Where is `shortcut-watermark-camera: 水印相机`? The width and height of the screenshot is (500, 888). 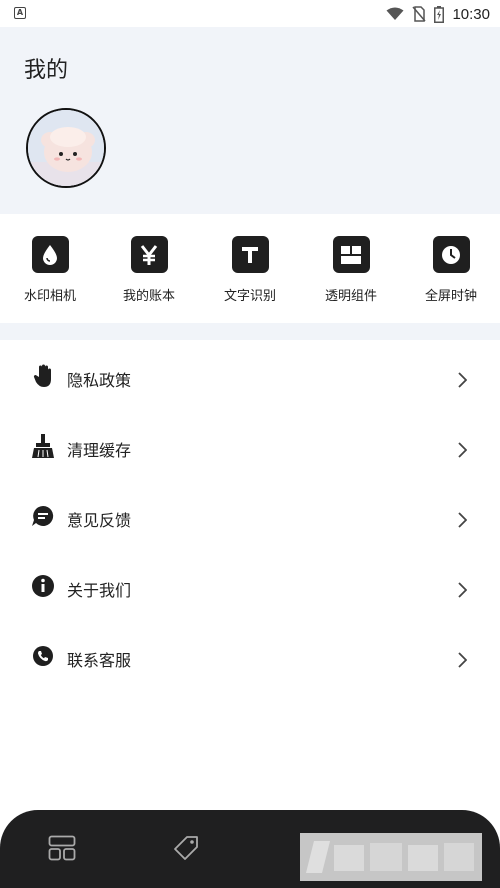
shortcut-watermark-camera: 水印相机 is located at coordinates (50, 270).